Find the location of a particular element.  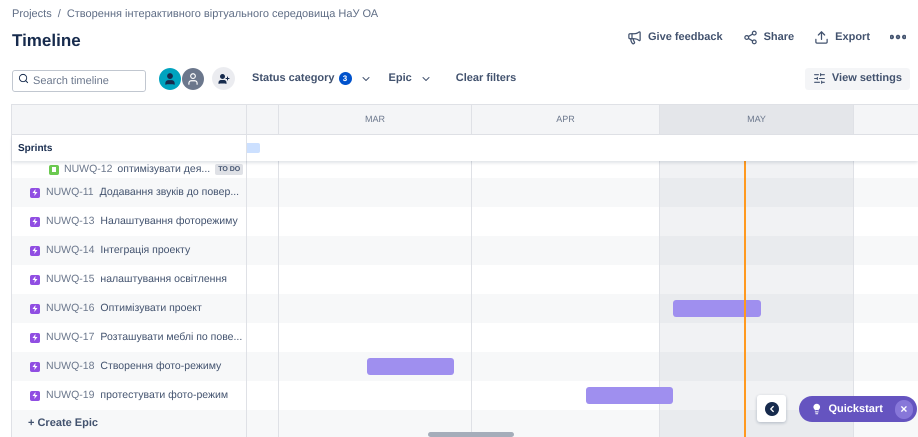

epic-row: NUWQ-18 Створення фото-режиму is located at coordinates (465, 366).